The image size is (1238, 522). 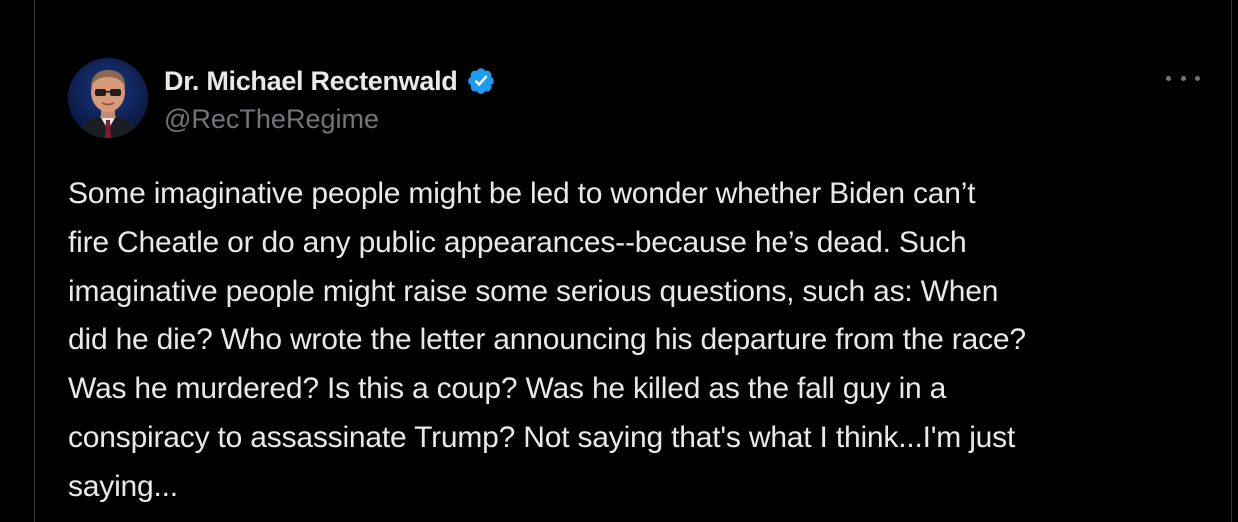 What do you see at coordinates (34, 261) in the screenshot?
I see `column-border-left` at bounding box center [34, 261].